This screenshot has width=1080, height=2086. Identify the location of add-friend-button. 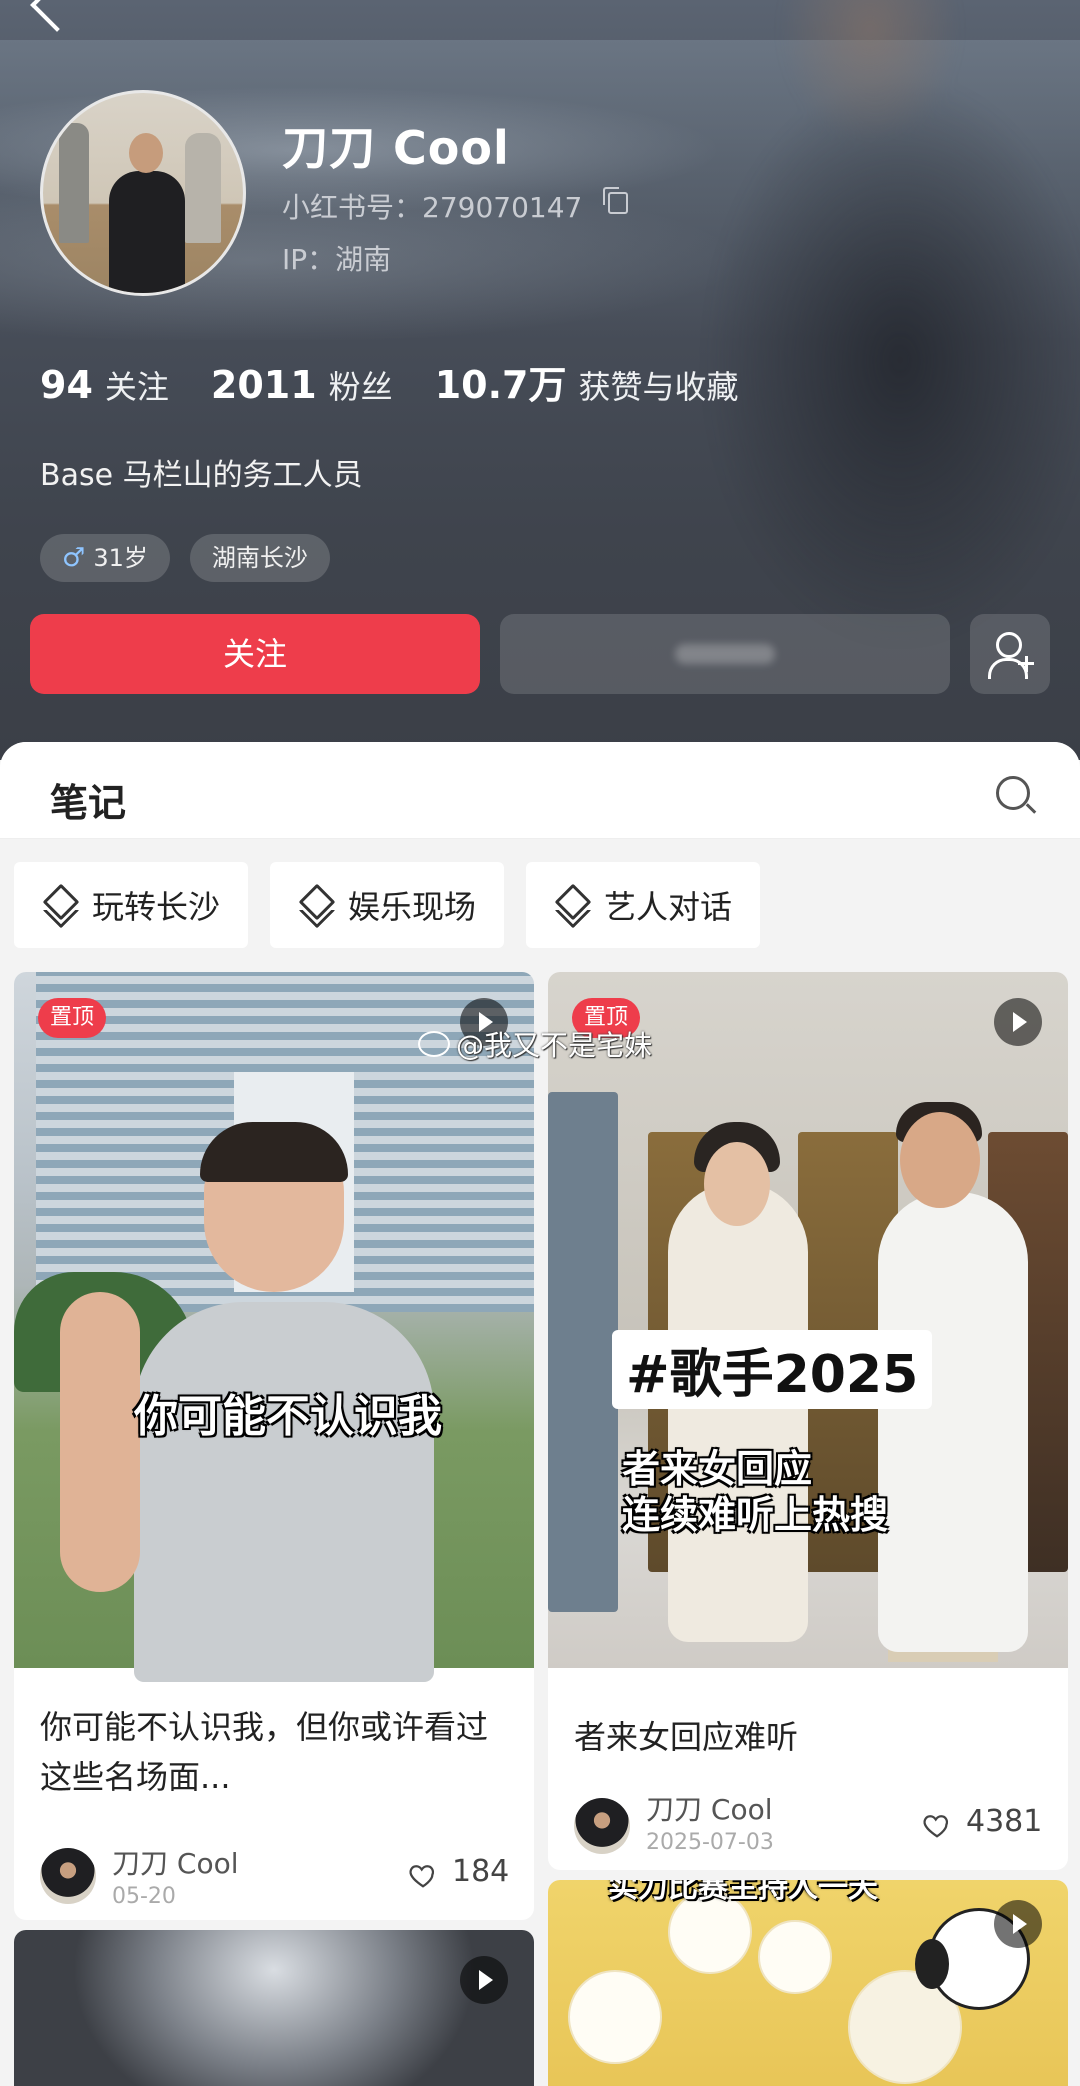
(1010, 654).